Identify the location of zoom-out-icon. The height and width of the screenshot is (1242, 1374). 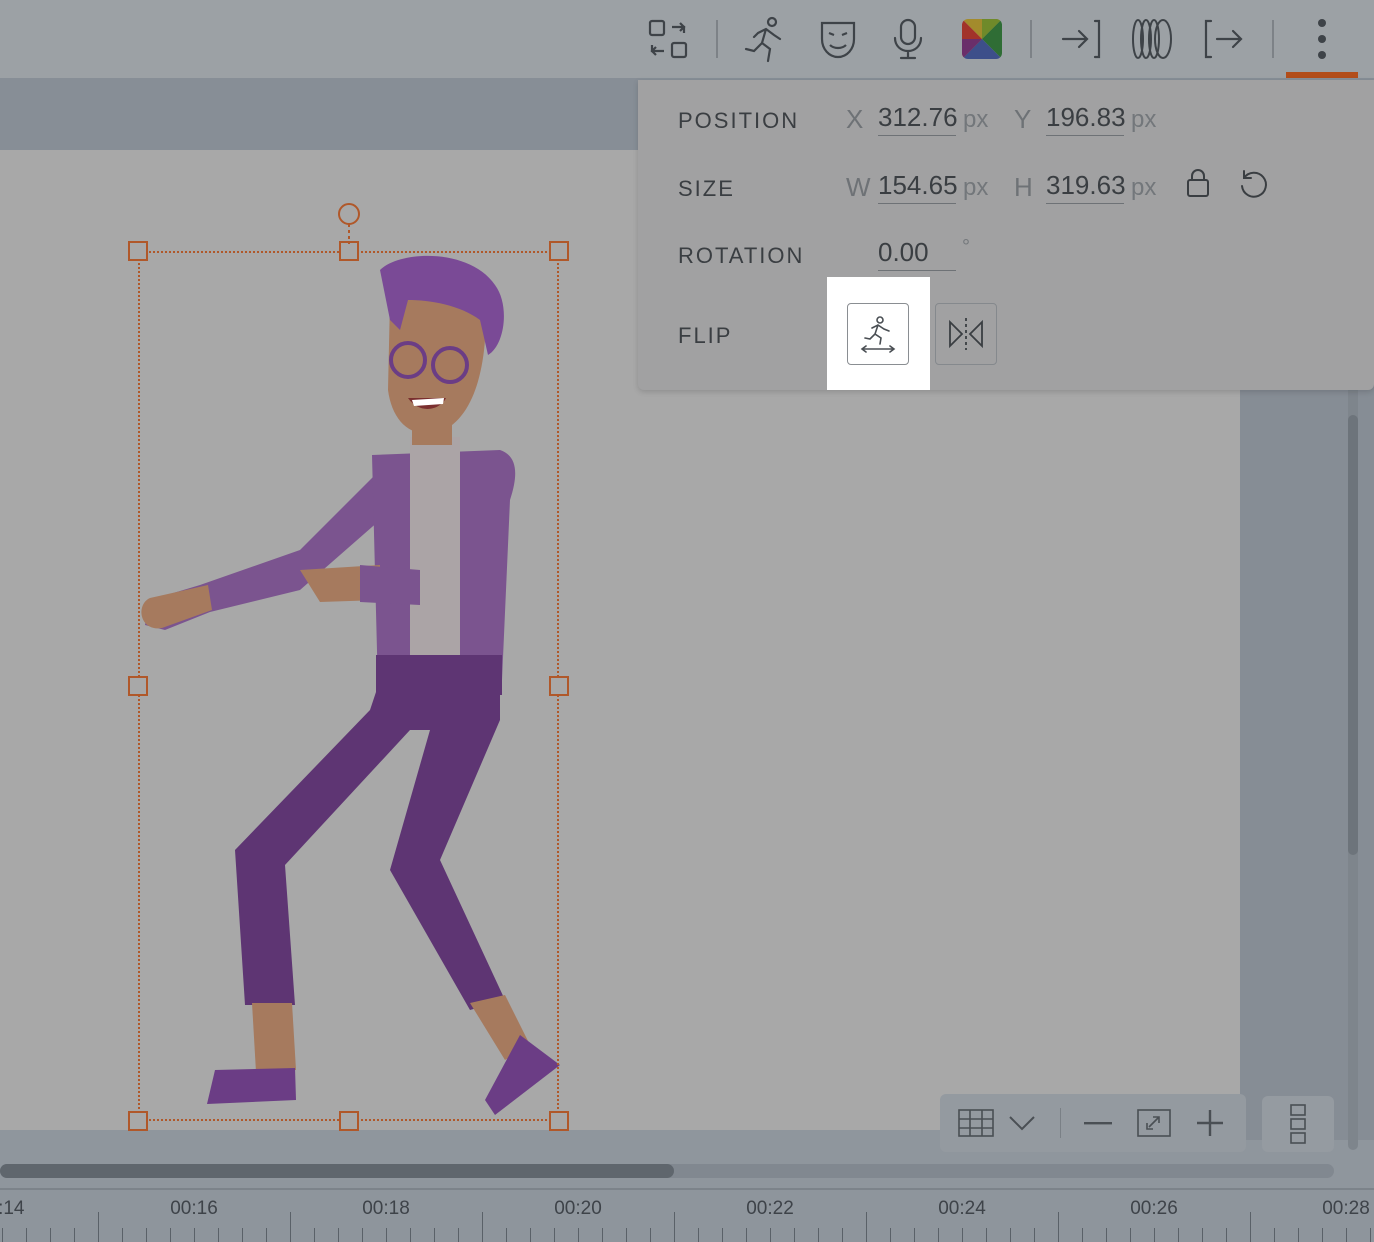
(1098, 1123).